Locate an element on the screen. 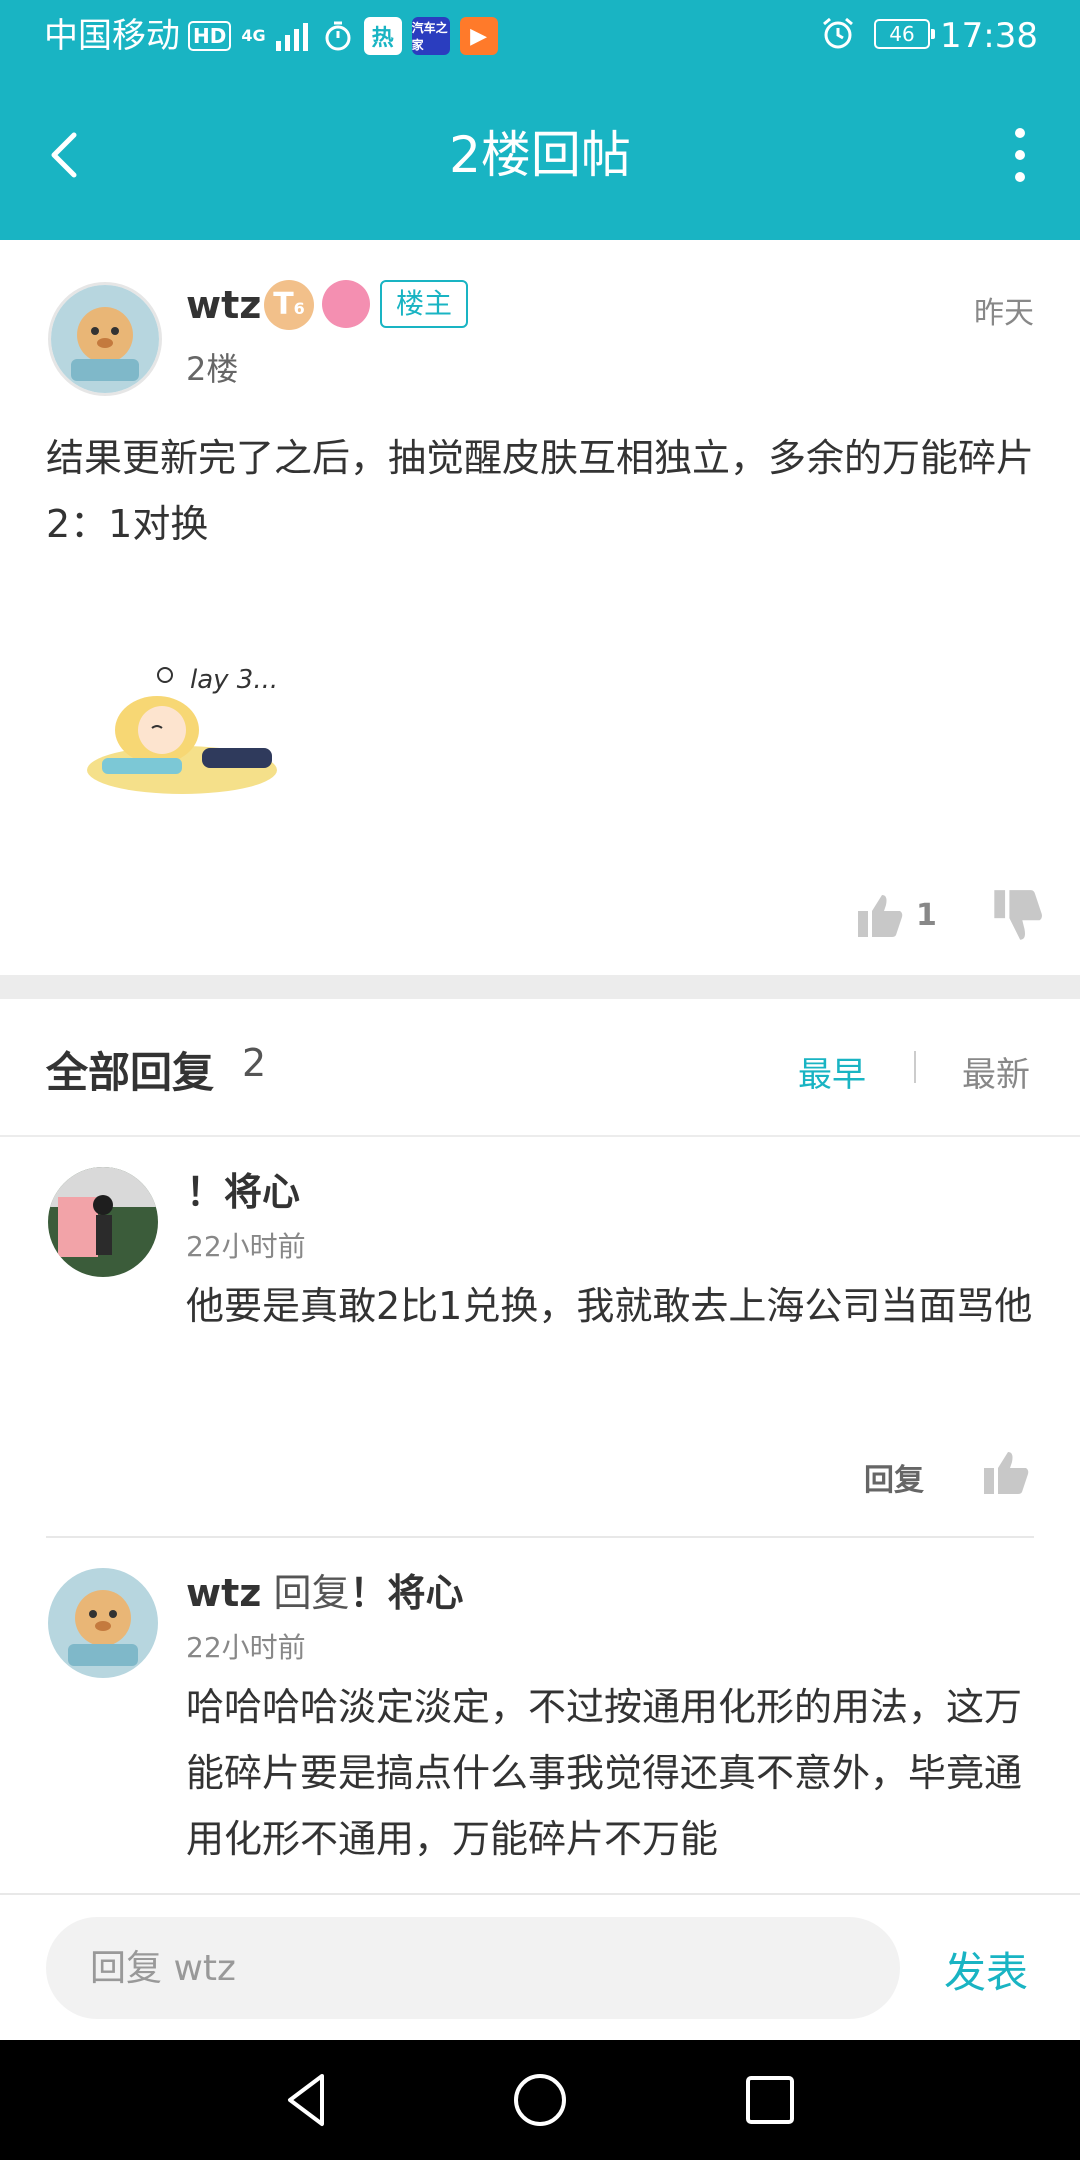 The width and height of the screenshot is (1080, 2160). sort-latest-tab: 最新 is located at coordinates (996, 1071).